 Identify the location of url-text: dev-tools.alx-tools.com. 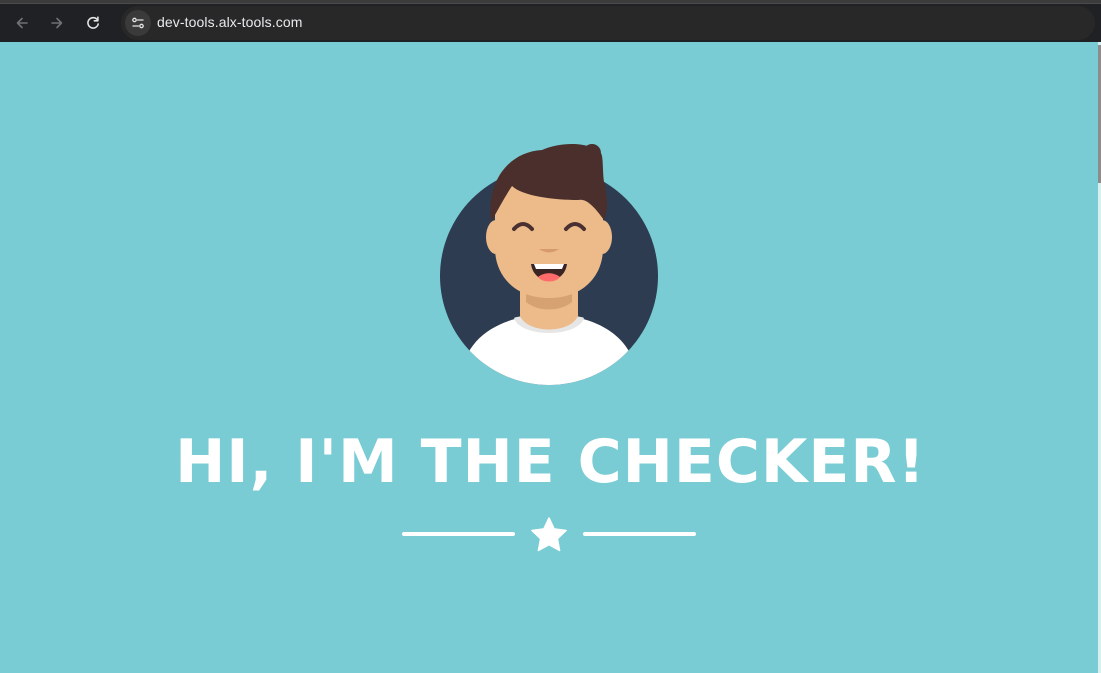
(229, 22).